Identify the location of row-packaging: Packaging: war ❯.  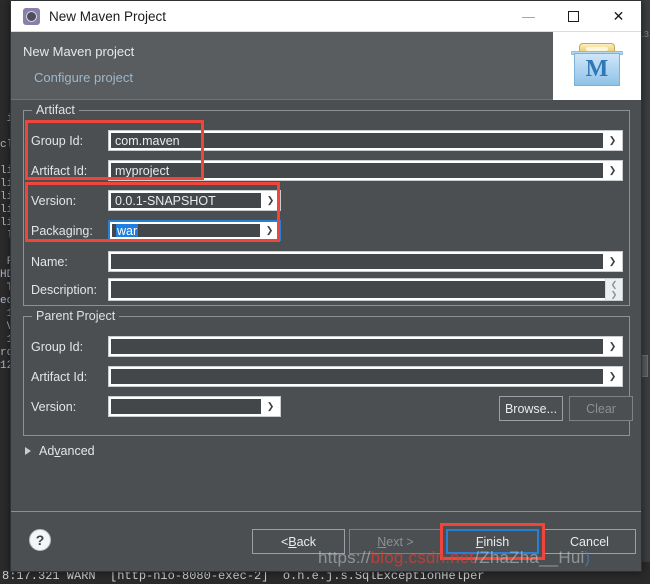
(156, 230).